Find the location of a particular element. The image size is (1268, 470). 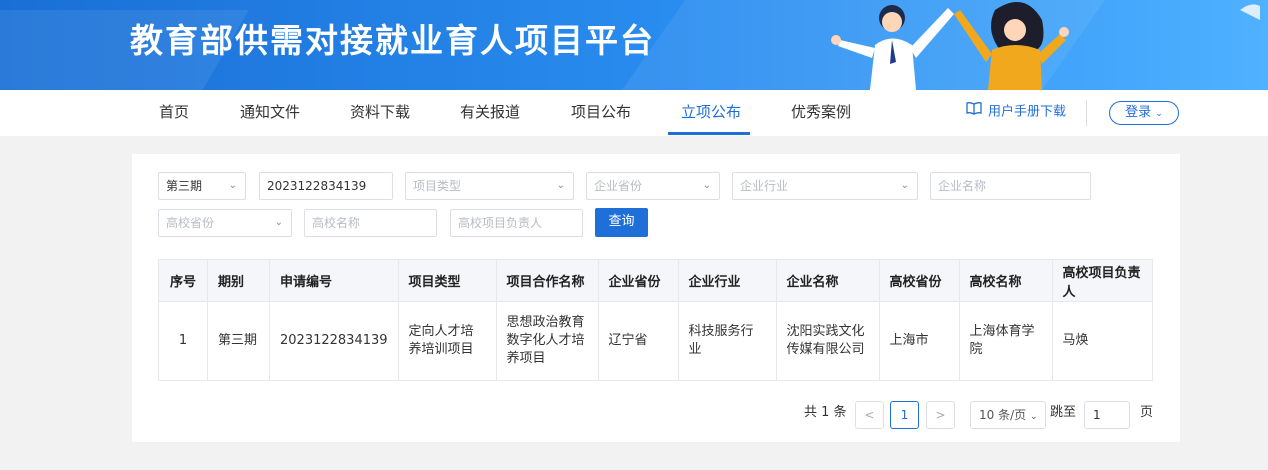

table-cell: 思想政治教育数字化人才培养项目 is located at coordinates (547, 341).